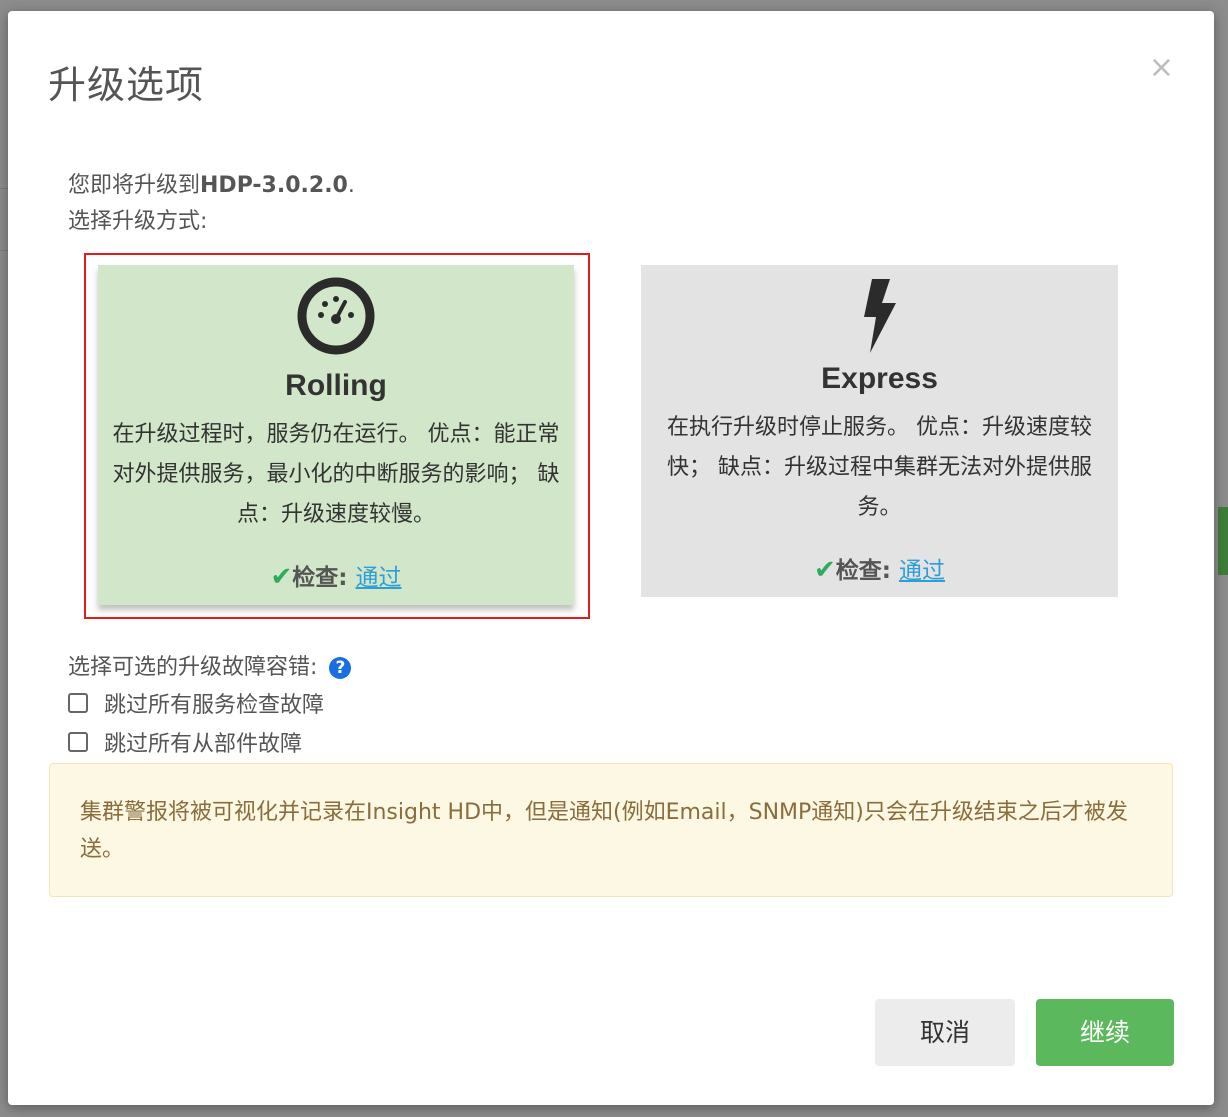  Describe the element at coordinates (214, 705) in the screenshot. I see `skip-service-check-label: 跳过所有服务检查故障` at that location.